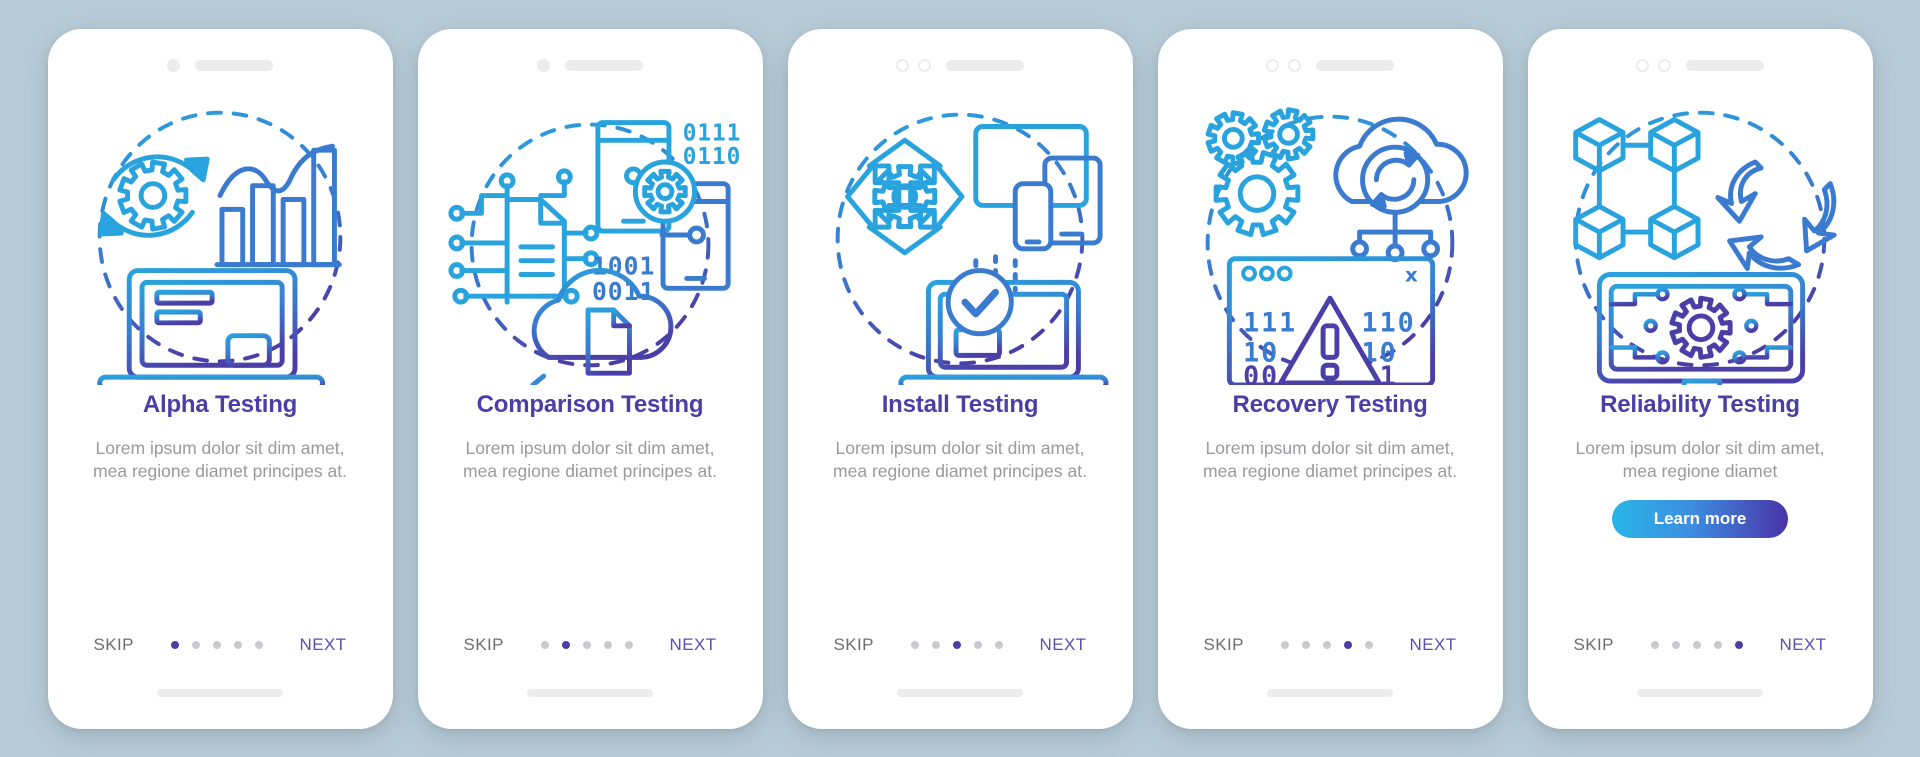 Image resolution: width=1920 pixels, height=757 pixels. I want to click on pagination-dot-1-active, so click(174, 644).